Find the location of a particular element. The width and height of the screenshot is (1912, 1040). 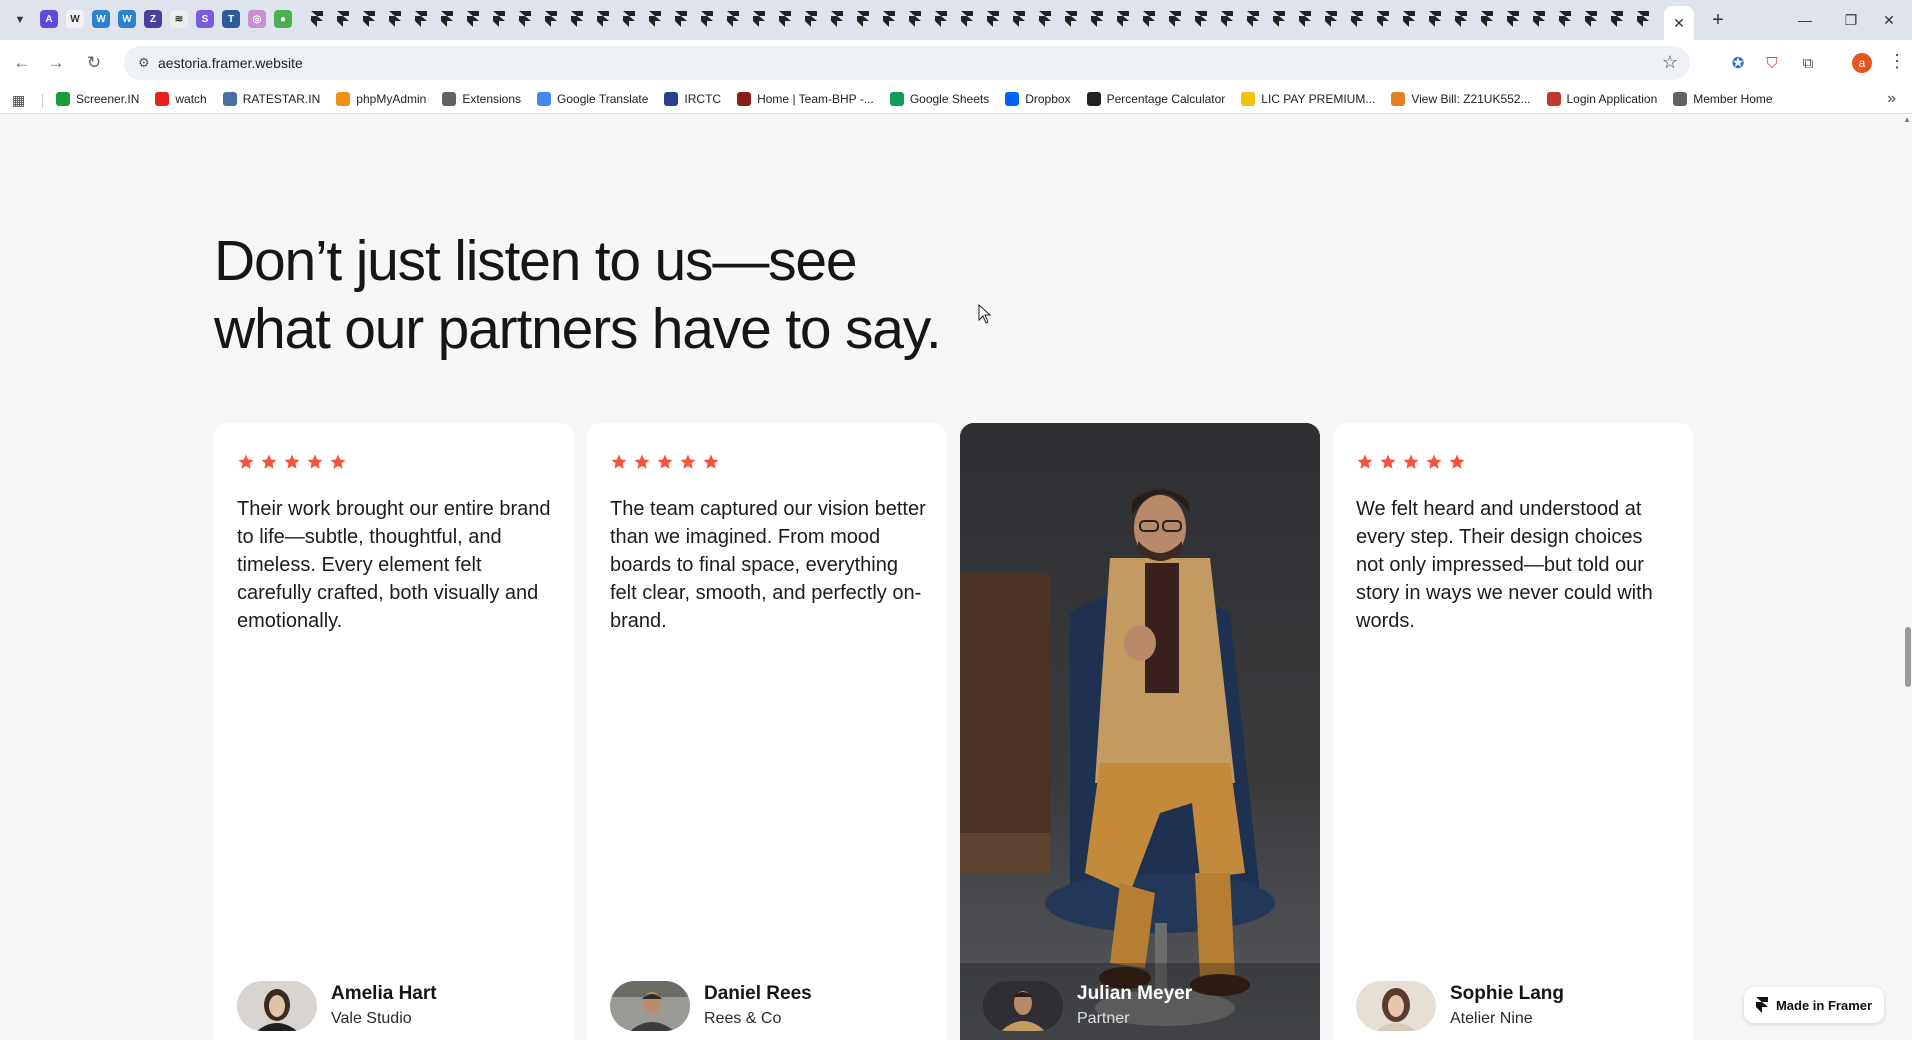

reload-icon: ↻ is located at coordinates (94, 63).